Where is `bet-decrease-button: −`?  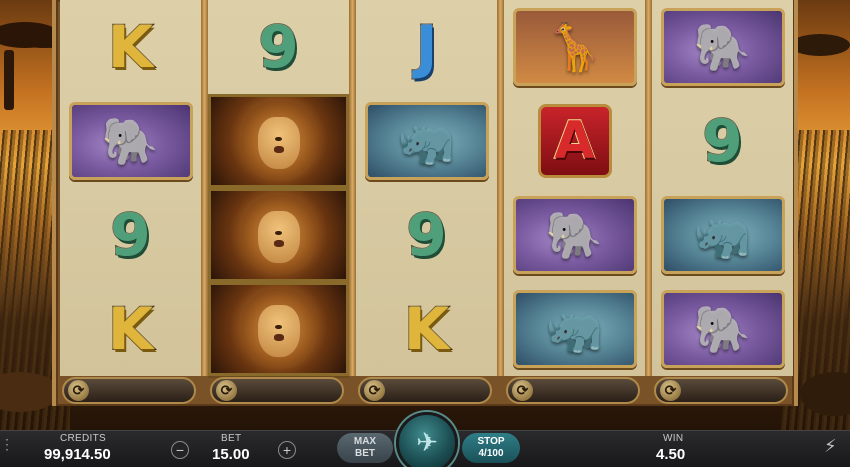 bet-decrease-button: − is located at coordinates (180, 450).